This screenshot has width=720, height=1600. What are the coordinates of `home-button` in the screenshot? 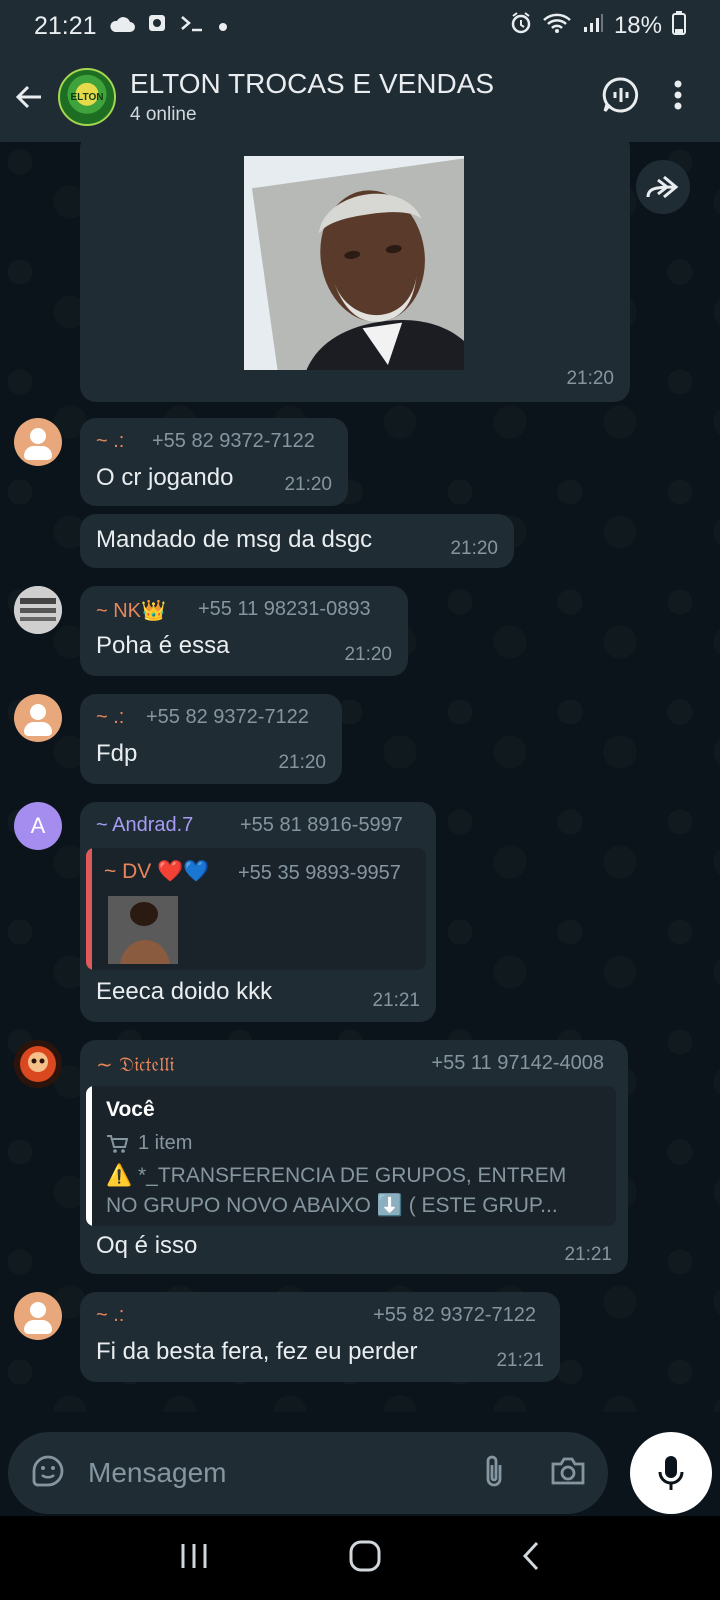 It's located at (365, 1558).